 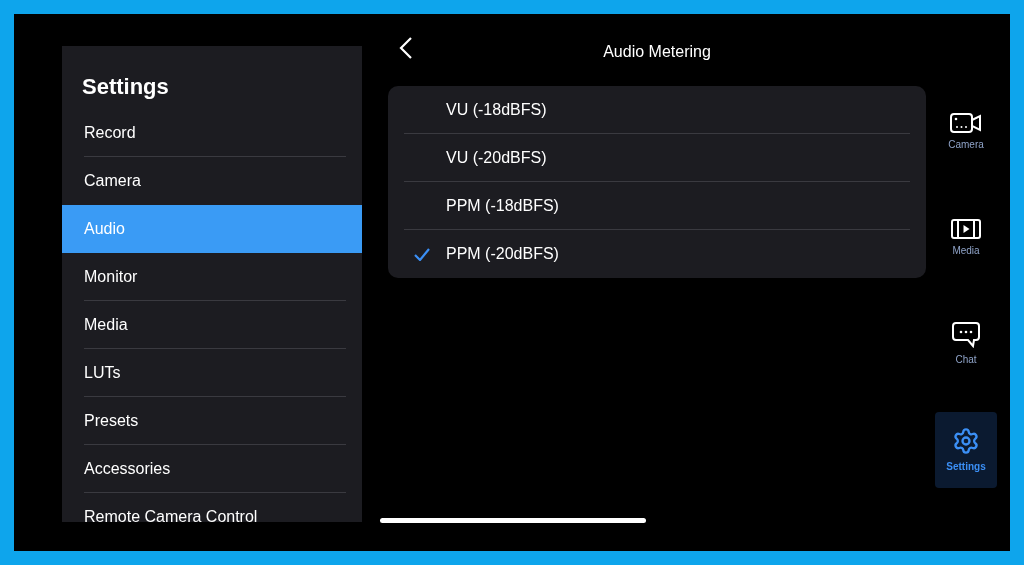 What do you see at coordinates (212, 421) in the screenshot?
I see `sidebar-item: Presets` at bounding box center [212, 421].